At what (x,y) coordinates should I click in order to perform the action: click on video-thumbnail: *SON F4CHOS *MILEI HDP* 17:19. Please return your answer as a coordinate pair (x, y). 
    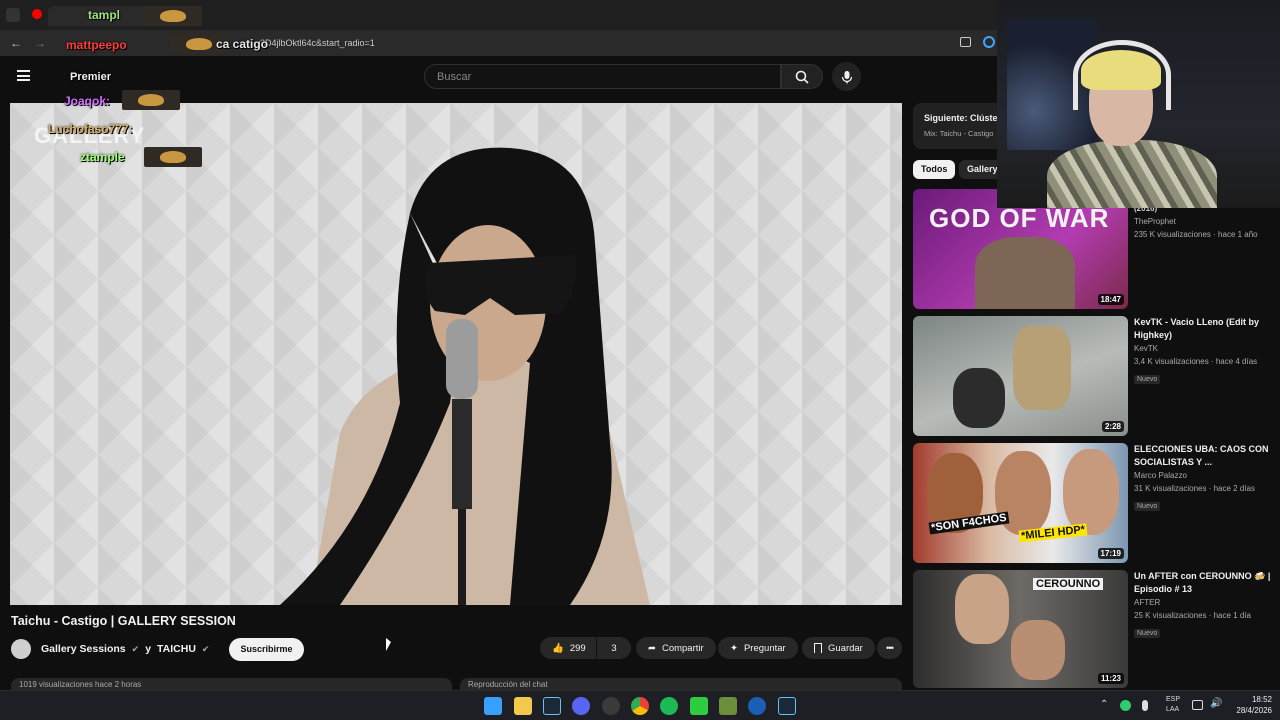
    Looking at the image, I should click on (1020, 503).